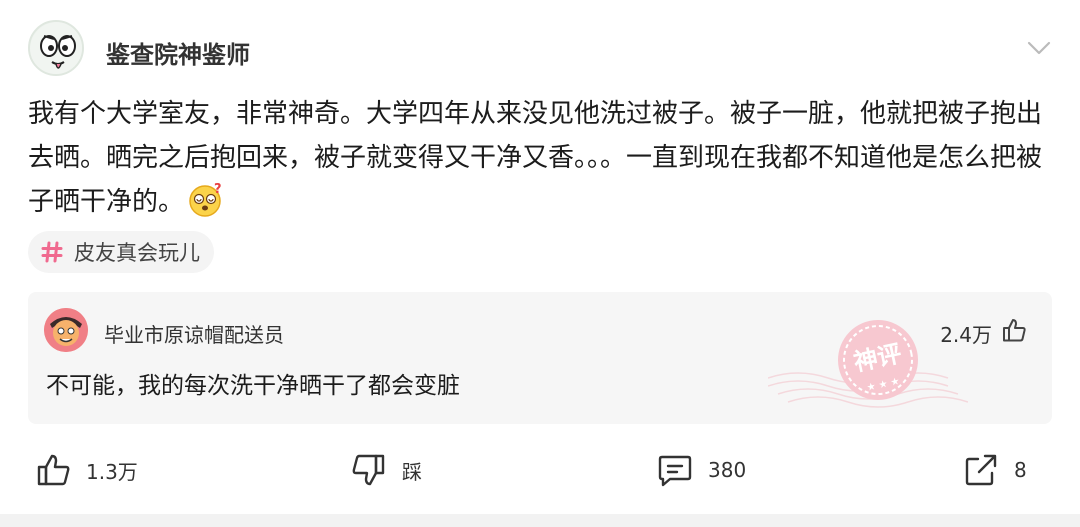 This screenshot has width=1080, height=527. I want to click on cartoon-avatar-icon, so click(66, 330).